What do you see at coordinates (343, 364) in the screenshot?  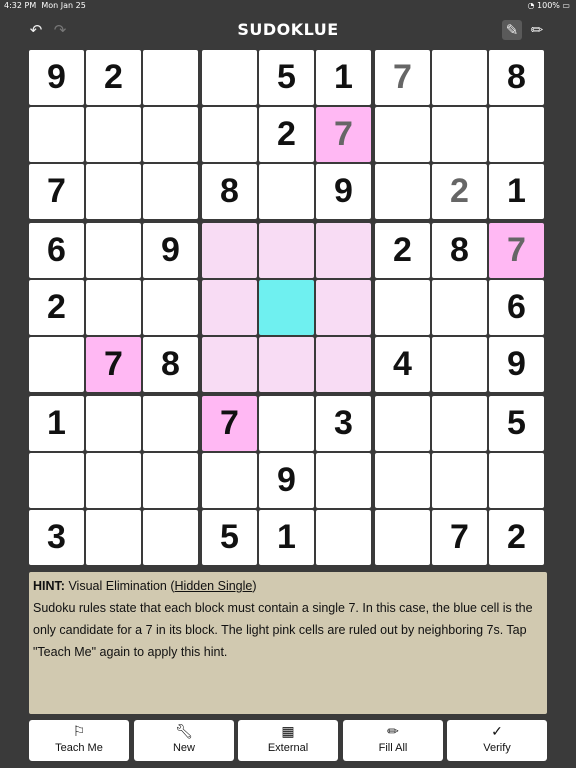 I see `sudoku-cell-r6c6` at bounding box center [343, 364].